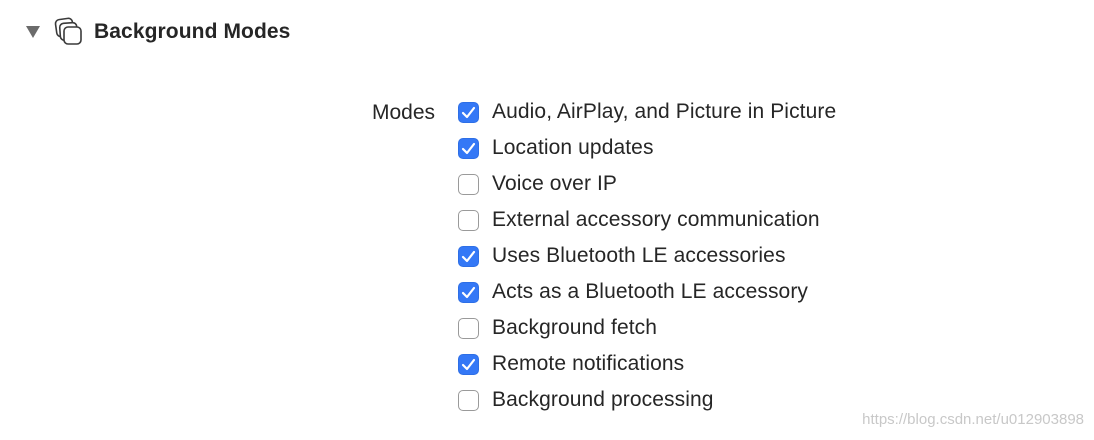 Image resolution: width=1094 pixels, height=440 pixels. Describe the element at coordinates (603, 399) in the screenshot. I see `mode-option-label: Background processing` at that location.